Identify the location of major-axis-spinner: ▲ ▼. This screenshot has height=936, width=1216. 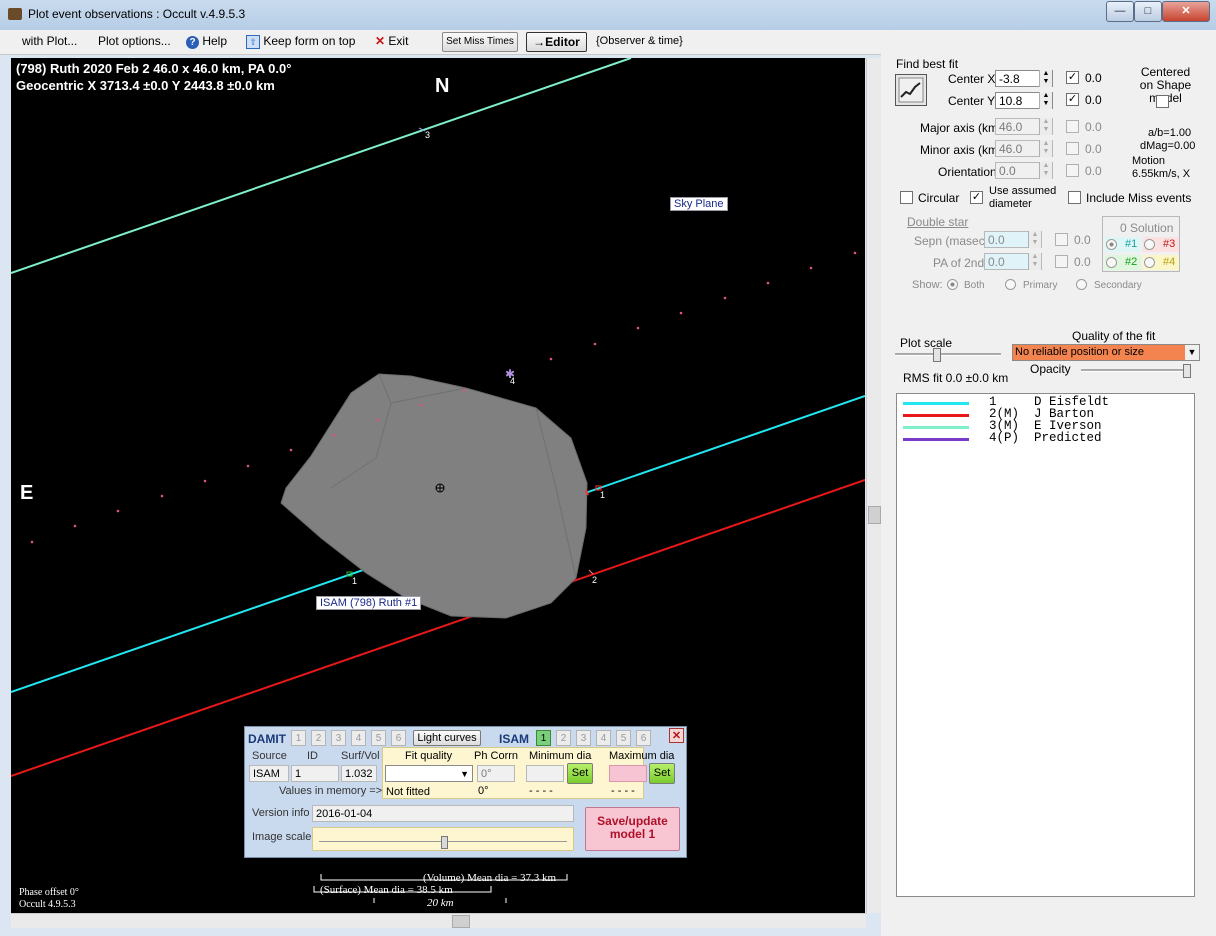
(1045, 126).